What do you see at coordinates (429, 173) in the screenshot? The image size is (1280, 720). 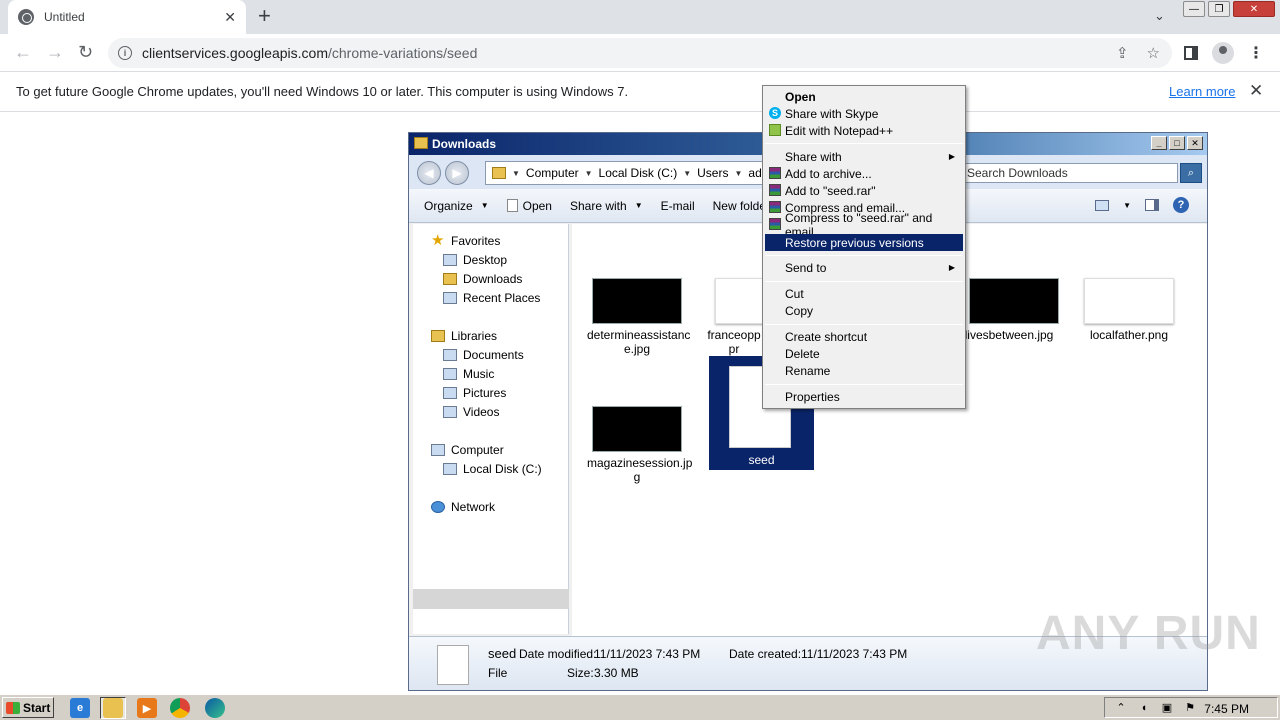 I see `explorer-back-button: ◀` at bounding box center [429, 173].